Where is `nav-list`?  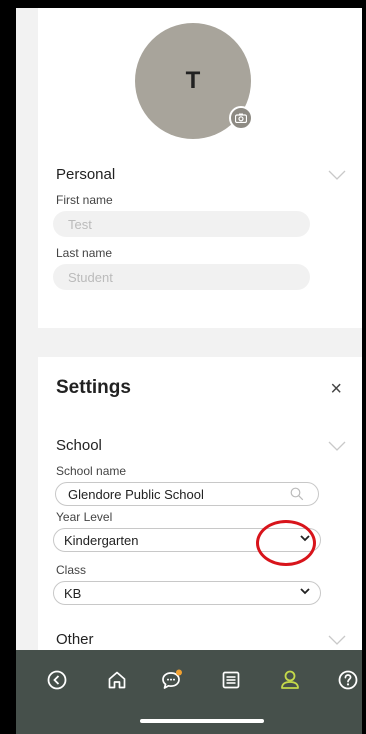 nav-list is located at coordinates (231, 680).